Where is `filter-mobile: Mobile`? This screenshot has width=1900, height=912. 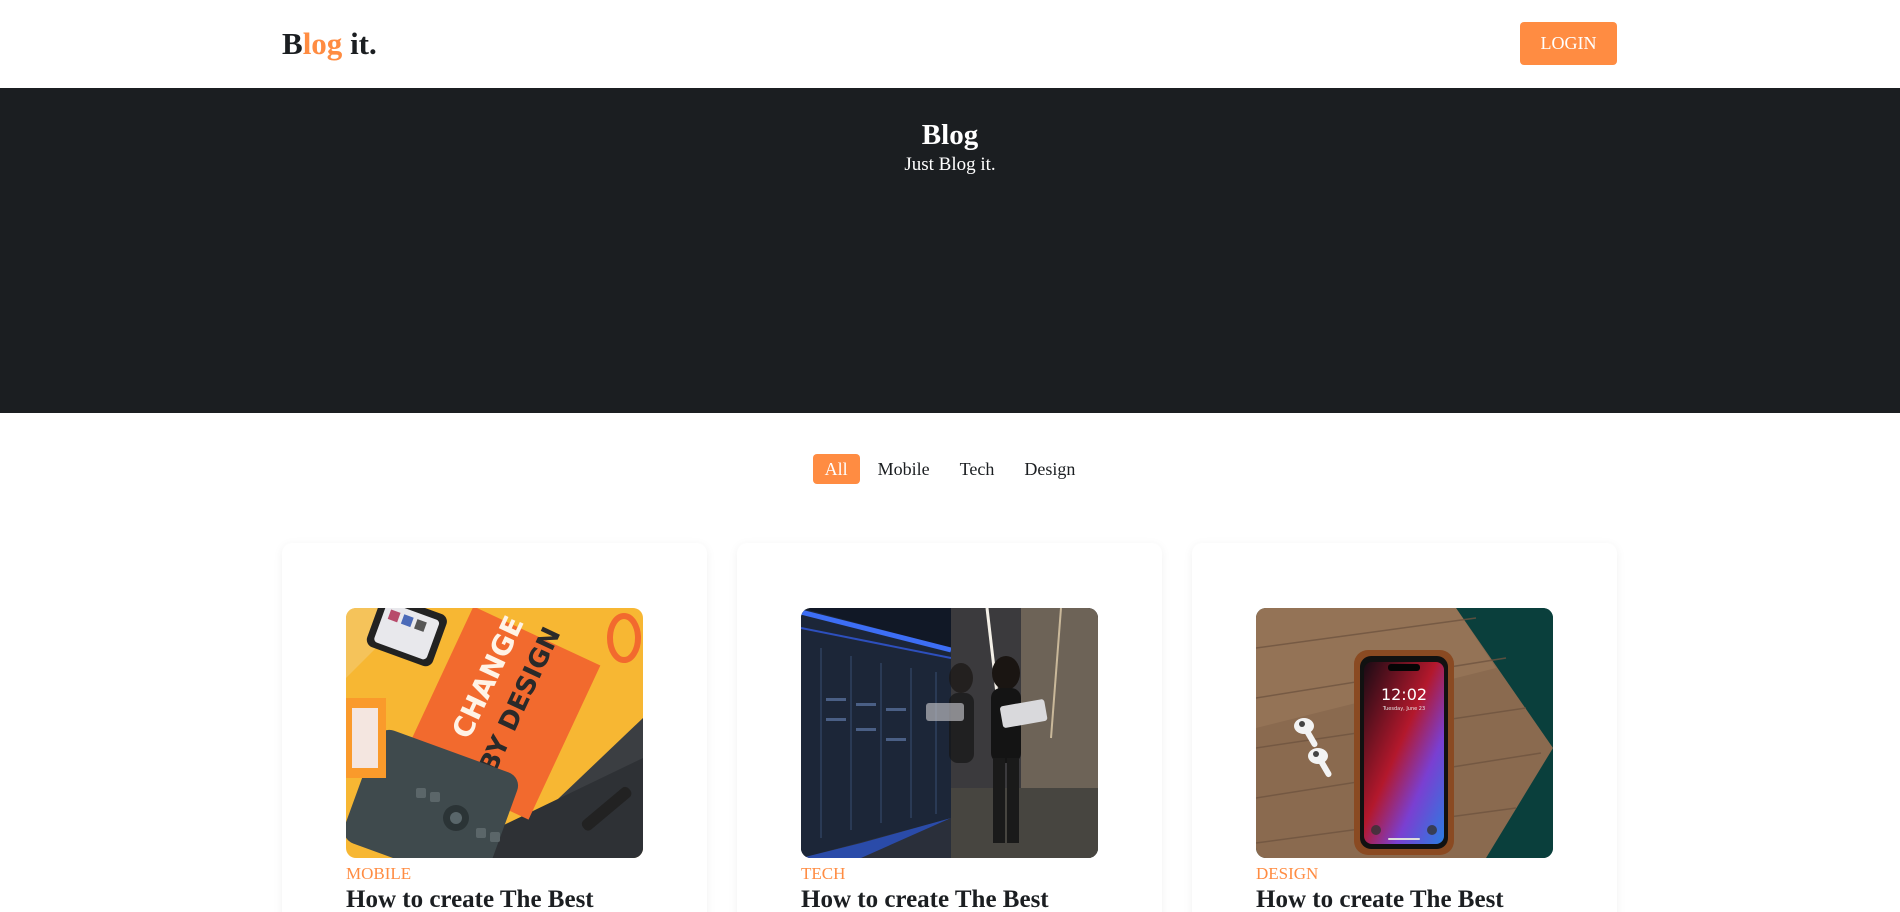
filter-mobile: Mobile is located at coordinates (904, 469).